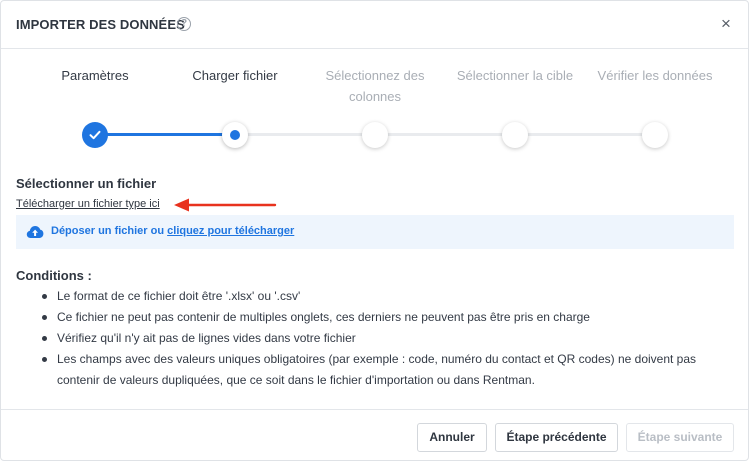 Image resolution: width=749 pixels, height=461 pixels. I want to click on checkmark-icon, so click(95, 135).